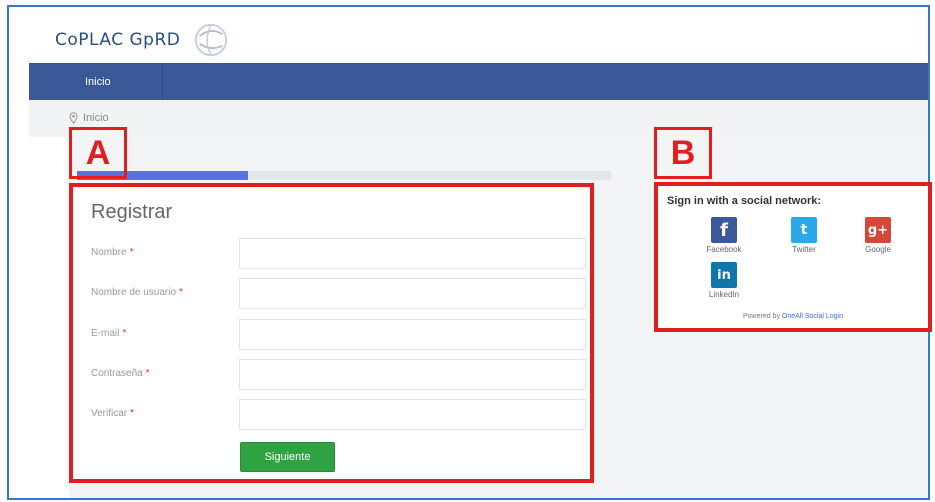 The width and height of the screenshot is (935, 502). Describe the element at coordinates (878, 230) in the screenshot. I see `google-plus-icon: g+` at that location.